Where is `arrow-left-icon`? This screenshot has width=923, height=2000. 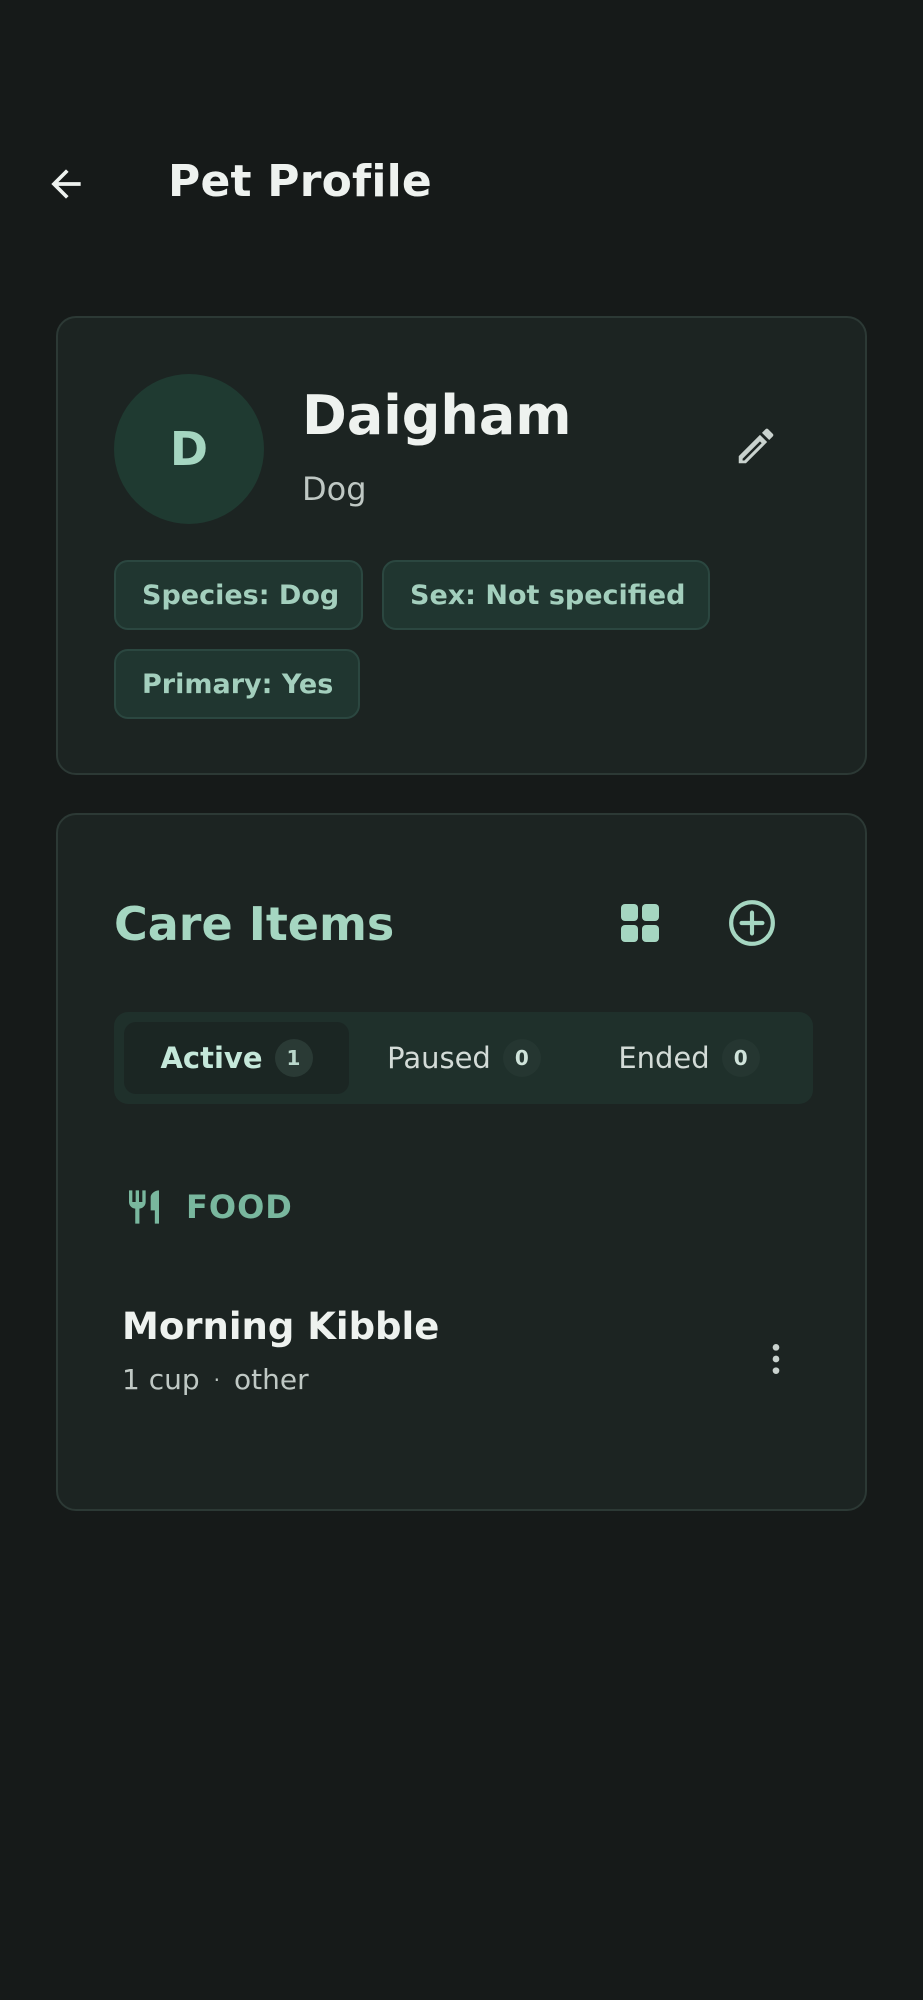
arrow-left-icon is located at coordinates (66, 184).